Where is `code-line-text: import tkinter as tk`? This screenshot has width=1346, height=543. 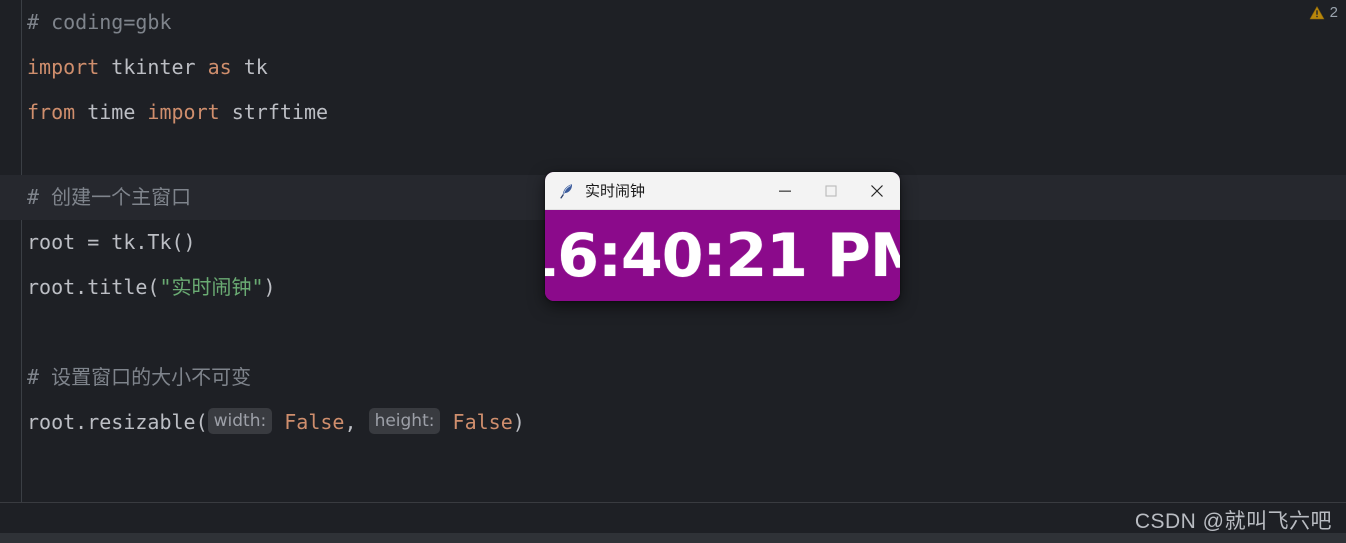 code-line-text: import tkinter as tk is located at coordinates (134, 67).